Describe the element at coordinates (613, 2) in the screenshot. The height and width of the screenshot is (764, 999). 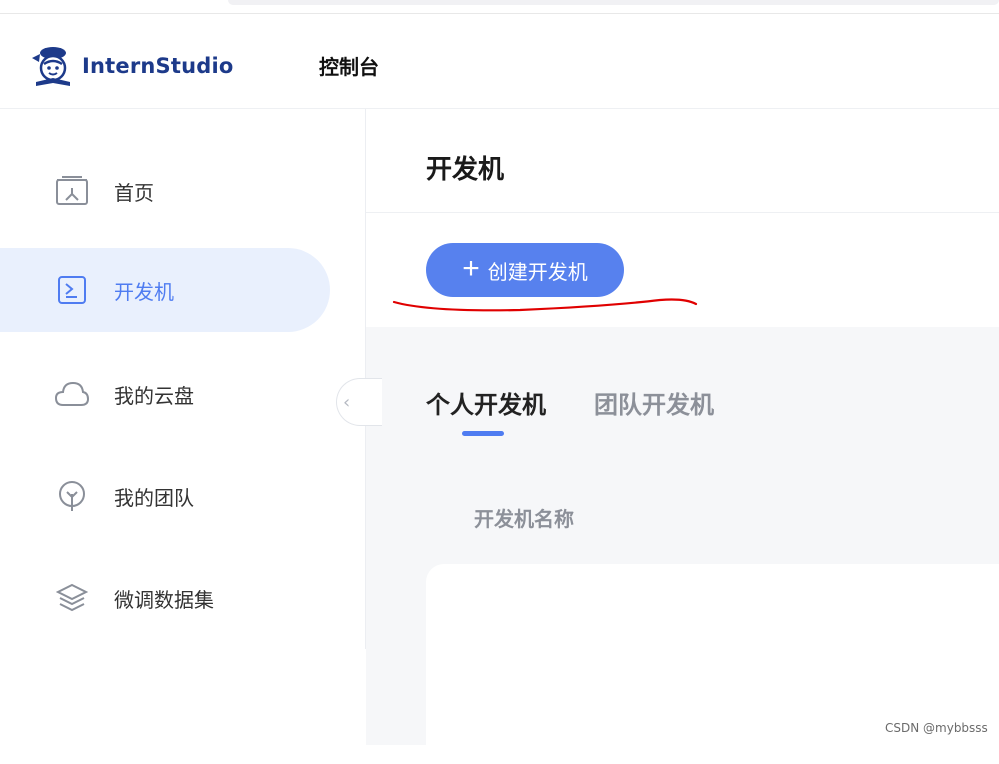
I see `browser-tab-bar` at that location.